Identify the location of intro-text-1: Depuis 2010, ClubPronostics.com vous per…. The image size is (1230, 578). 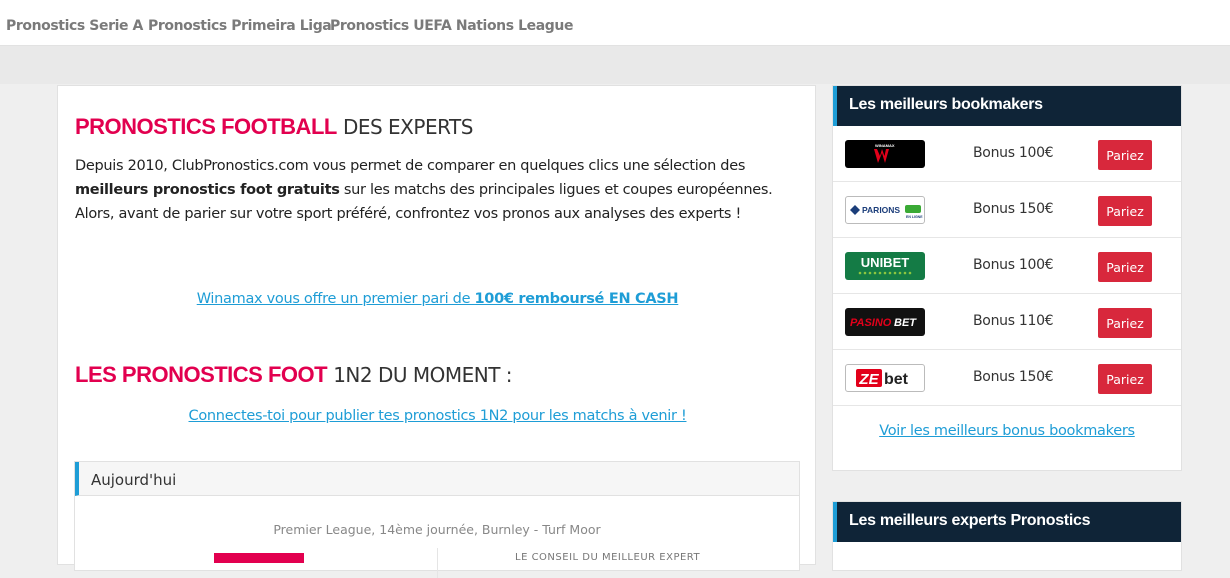
(410, 166).